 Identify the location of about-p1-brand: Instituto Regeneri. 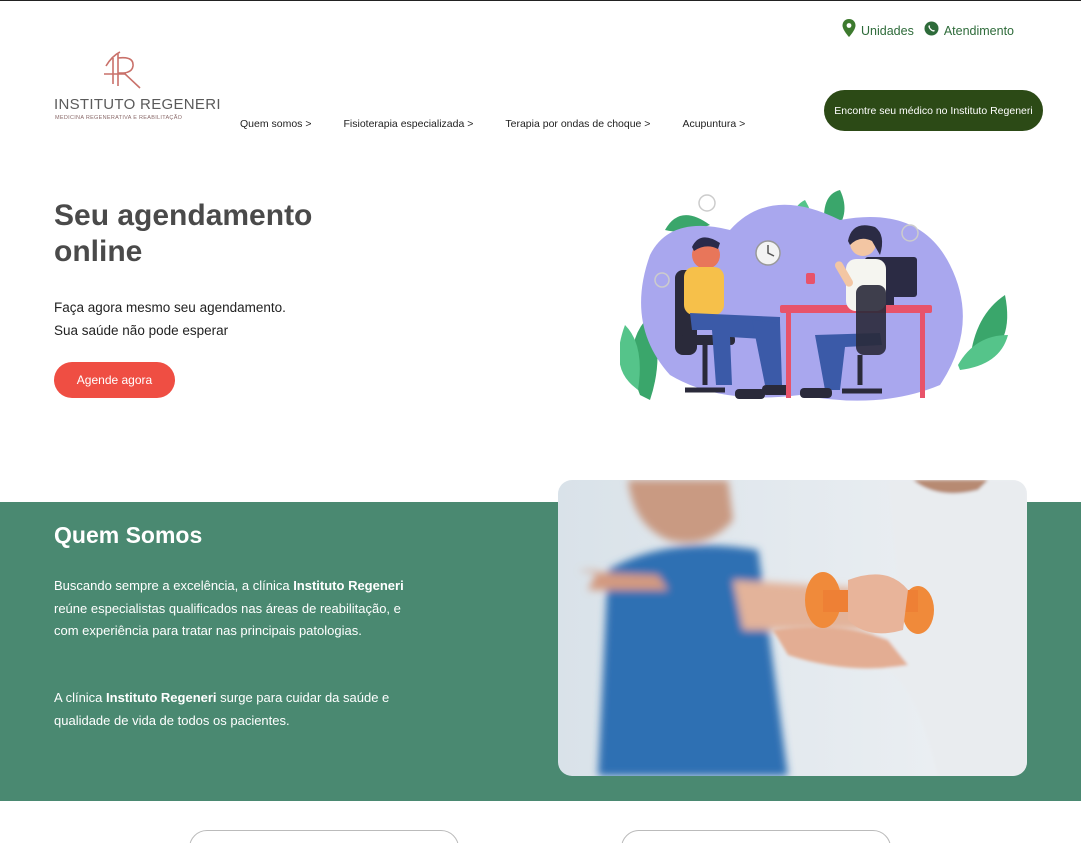
(348, 585).